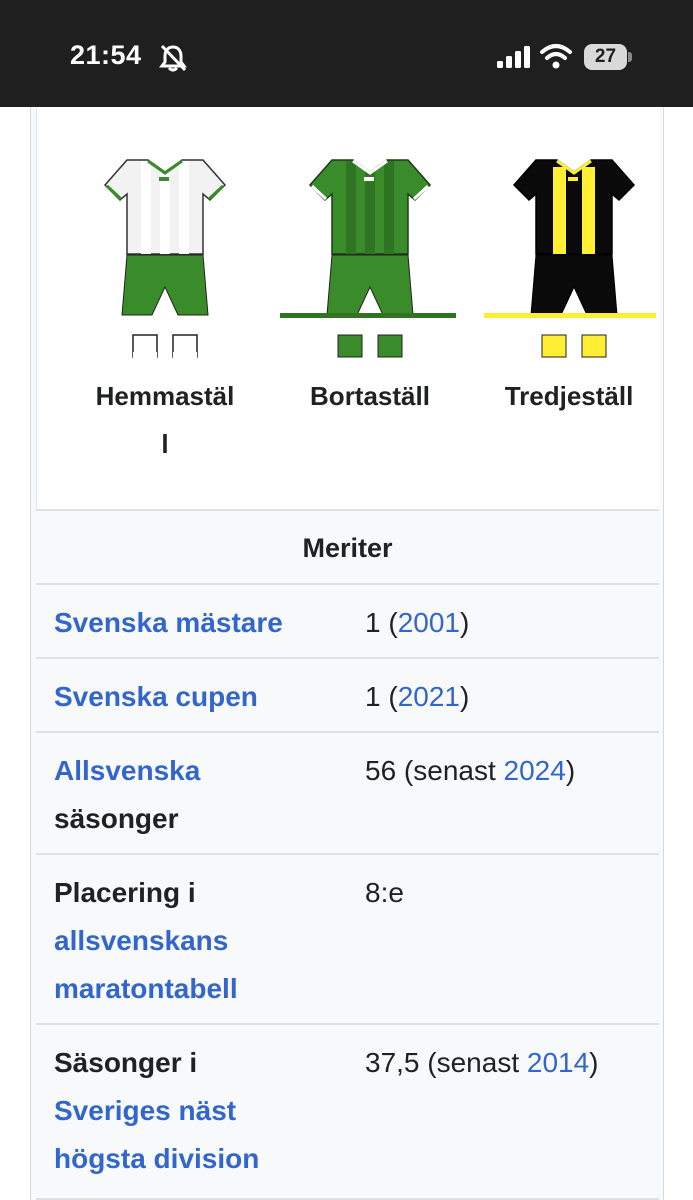 The image size is (693, 1200). Describe the element at coordinates (347, 792) in the screenshot. I see `table-row: Allsvenska säsonger 56 (senast 2024)` at that location.